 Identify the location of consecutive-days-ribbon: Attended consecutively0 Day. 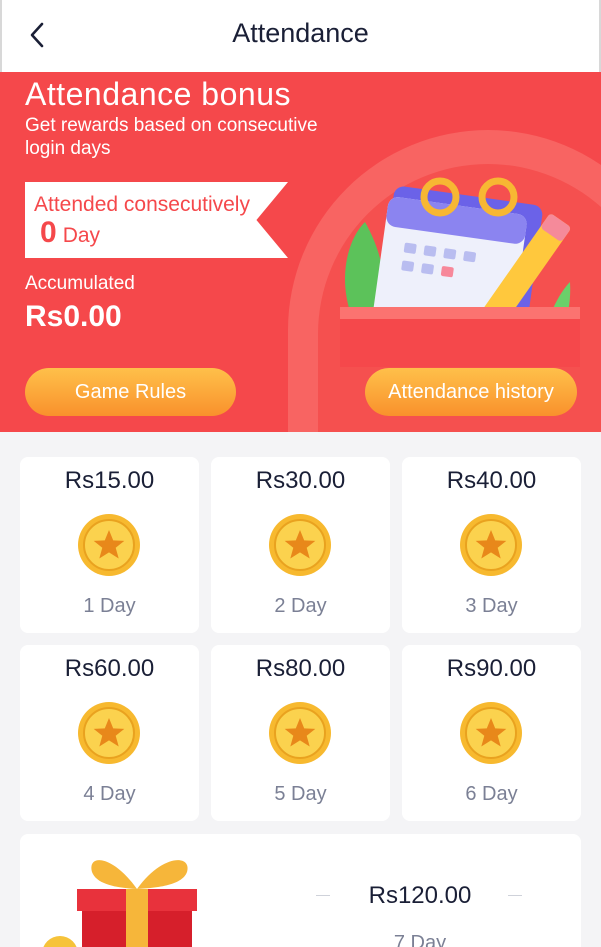
(156, 220).